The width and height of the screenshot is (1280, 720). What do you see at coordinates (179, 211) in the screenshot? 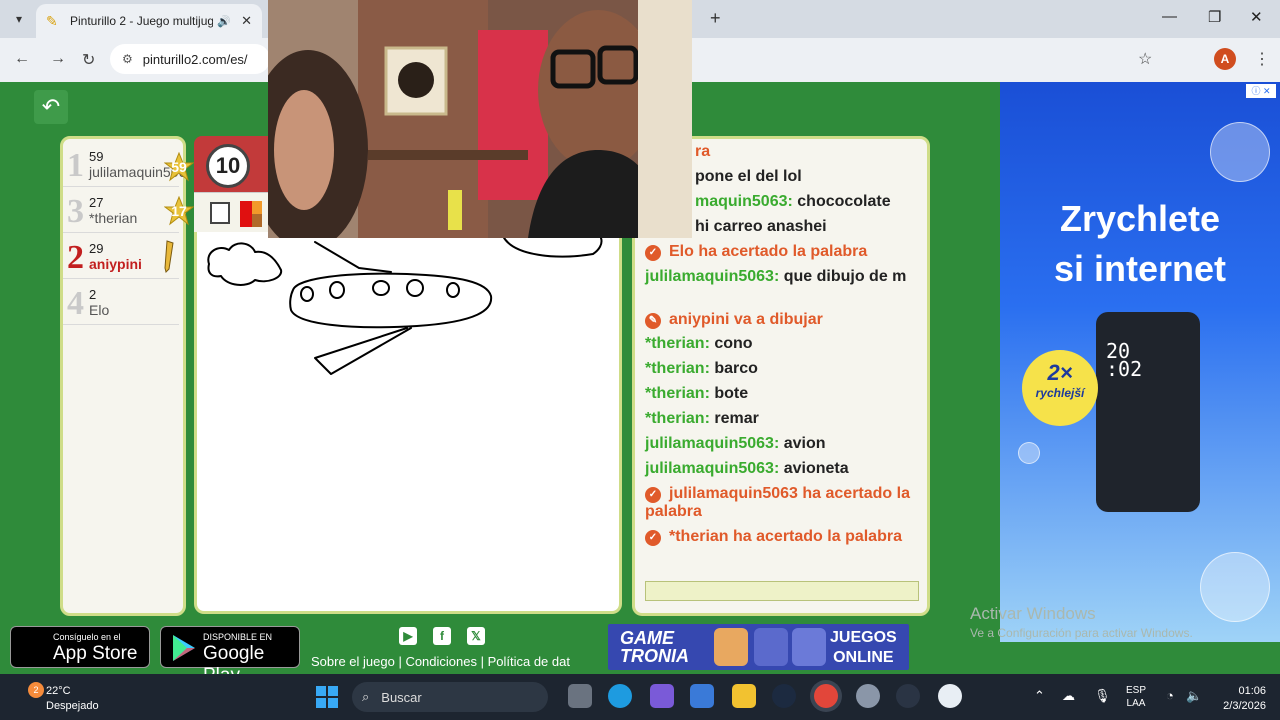
I see `round-points-star-icon: 17` at bounding box center [179, 211].